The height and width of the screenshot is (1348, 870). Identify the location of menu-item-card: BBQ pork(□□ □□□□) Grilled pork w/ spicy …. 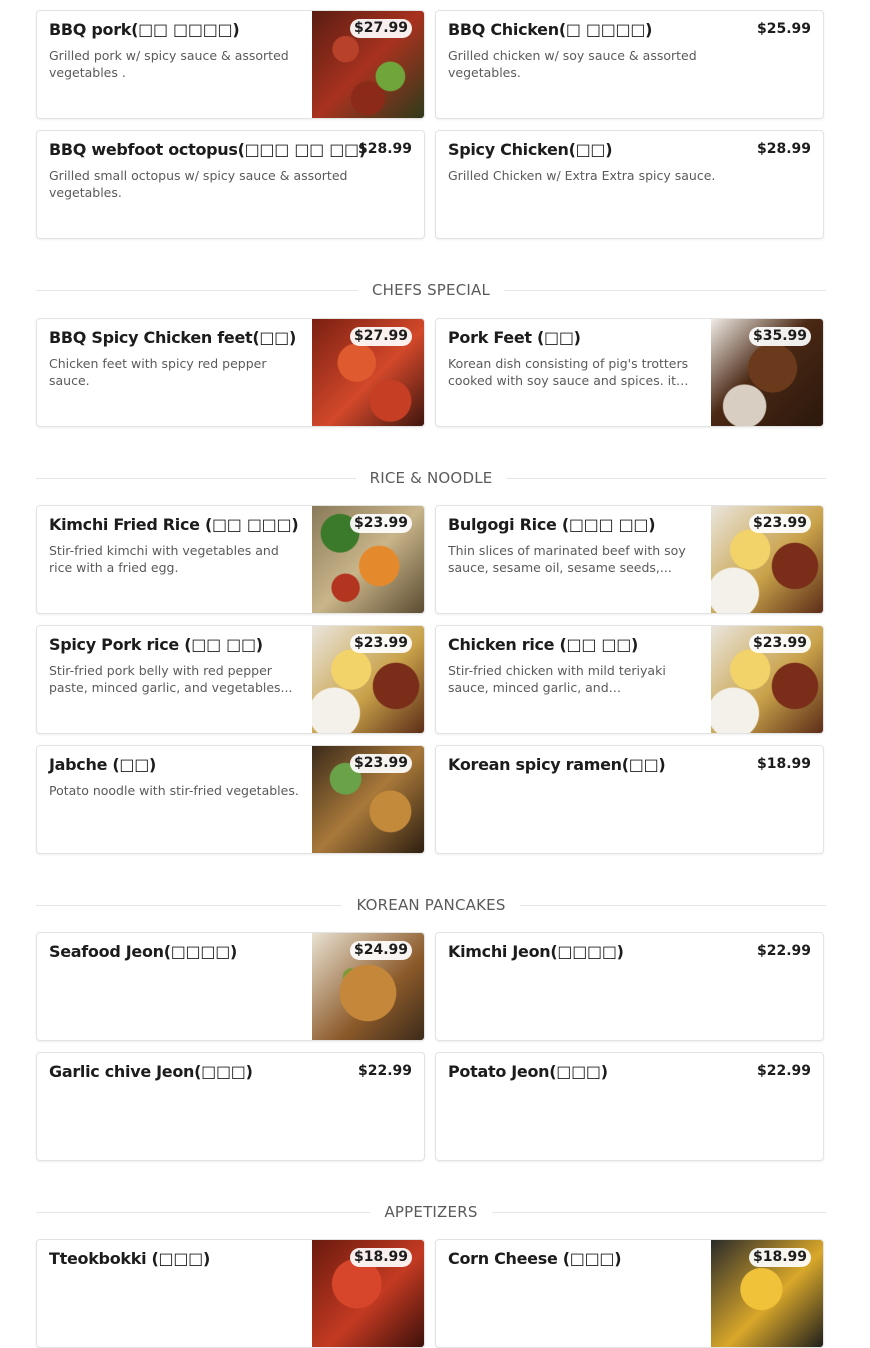
(230, 64).